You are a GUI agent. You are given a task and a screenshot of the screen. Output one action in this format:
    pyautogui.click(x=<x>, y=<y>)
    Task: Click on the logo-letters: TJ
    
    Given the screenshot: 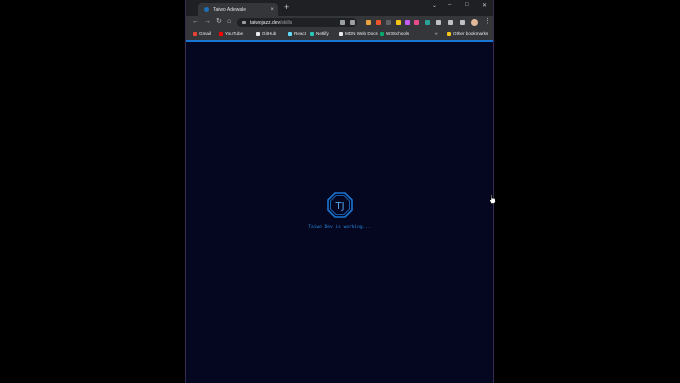 What is the action you would take?
    pyautogui.click(x=339, y=206)
    